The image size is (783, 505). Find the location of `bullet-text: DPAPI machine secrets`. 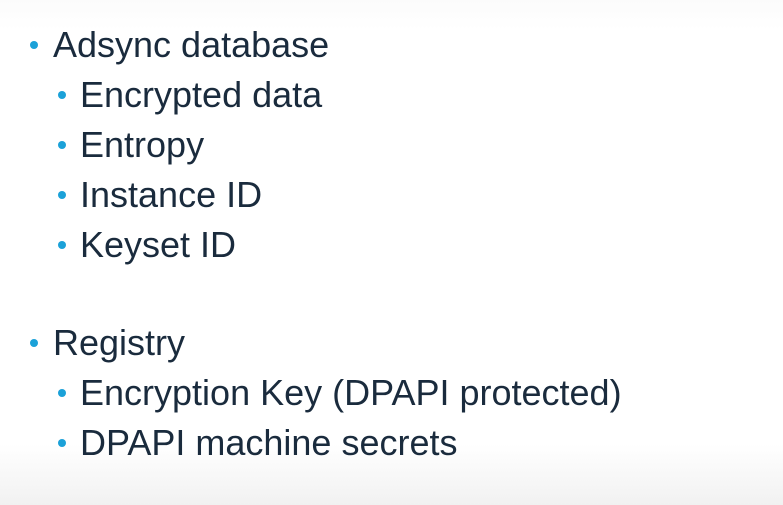

bullet-text: DPAPI machine secrets is located at coordinates (269, 442).